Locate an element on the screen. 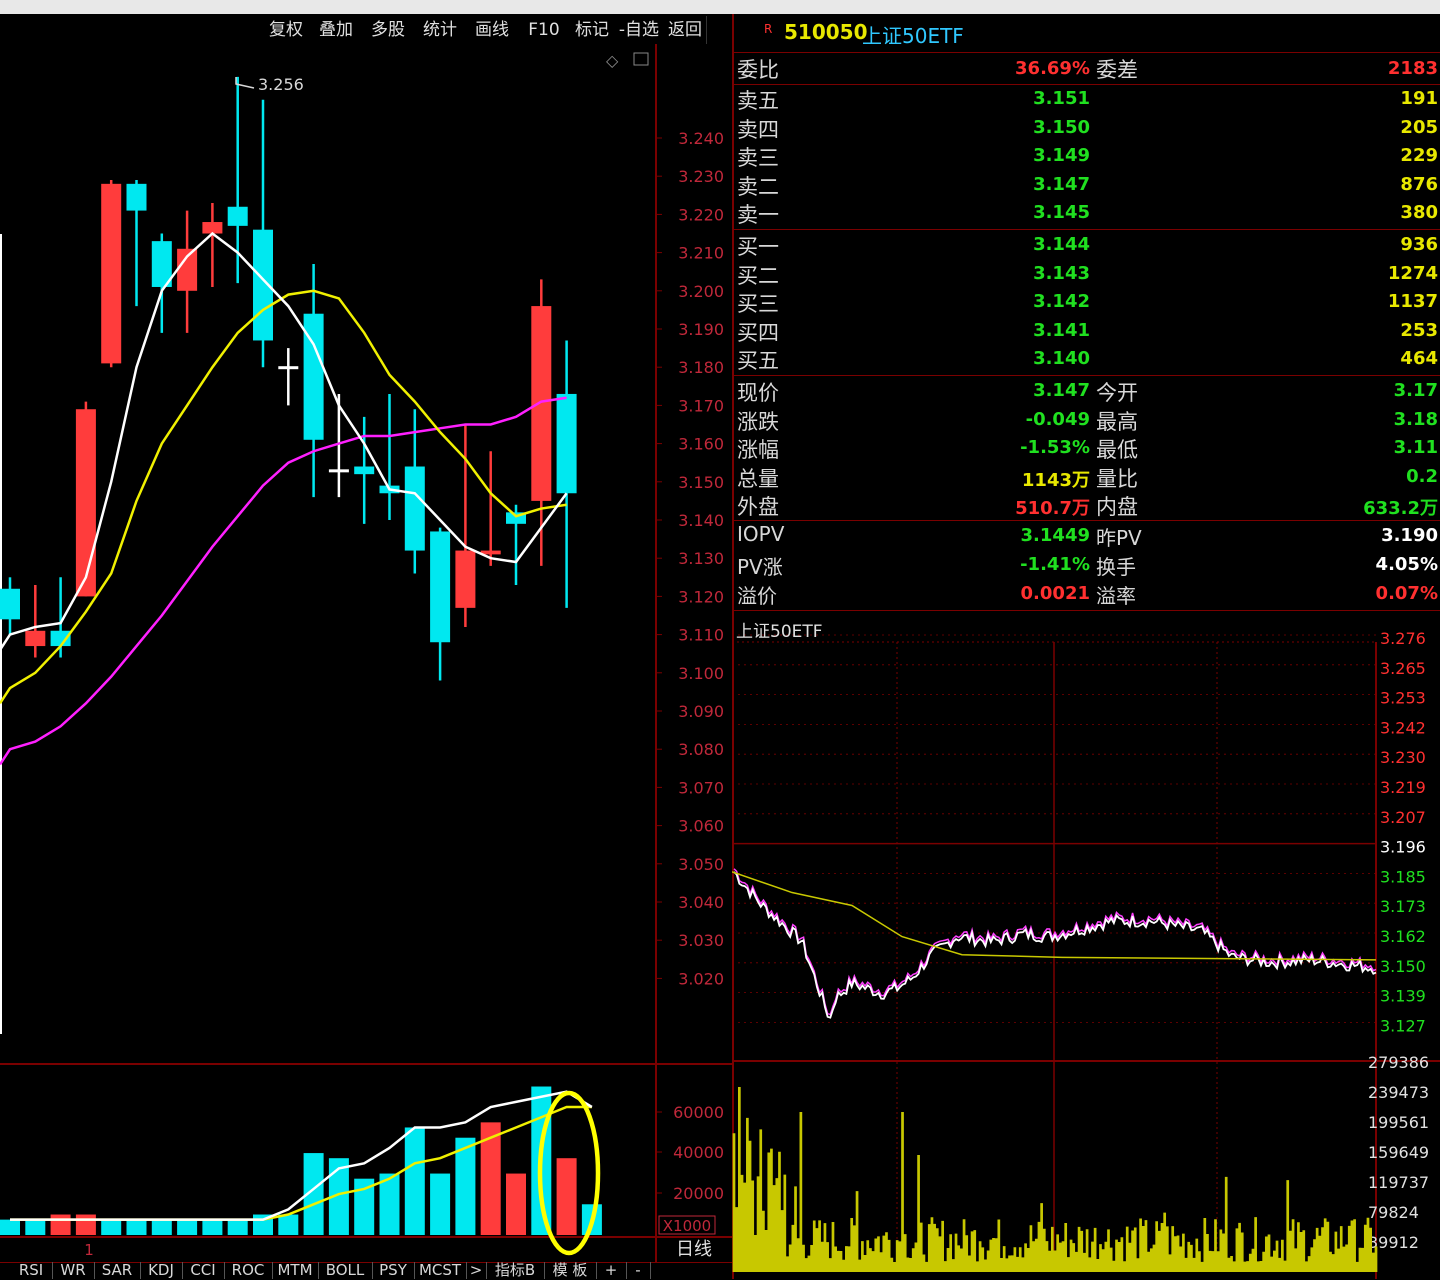  indicator-tab-4: CCI is located at coordinates (203, 1270).